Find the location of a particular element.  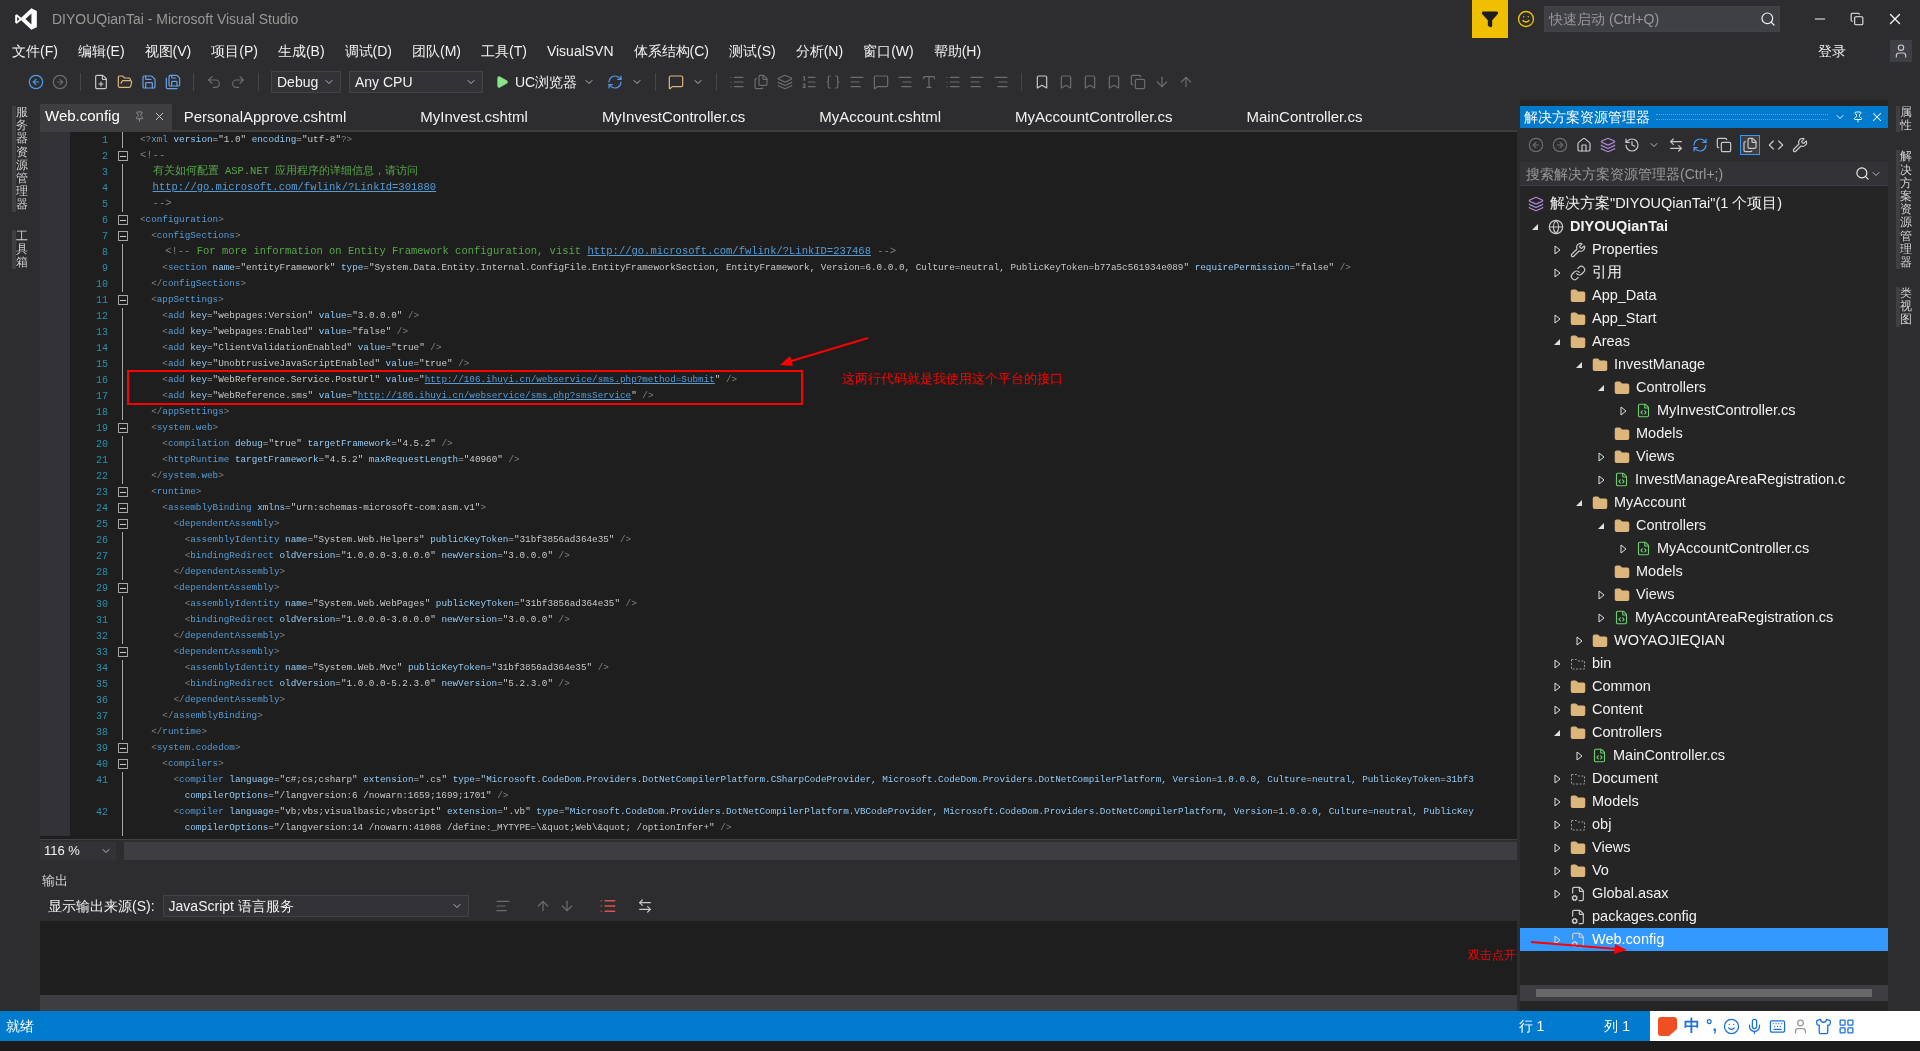

tree-item: MyInvestController.cs is located at coordinates (1704, 410).